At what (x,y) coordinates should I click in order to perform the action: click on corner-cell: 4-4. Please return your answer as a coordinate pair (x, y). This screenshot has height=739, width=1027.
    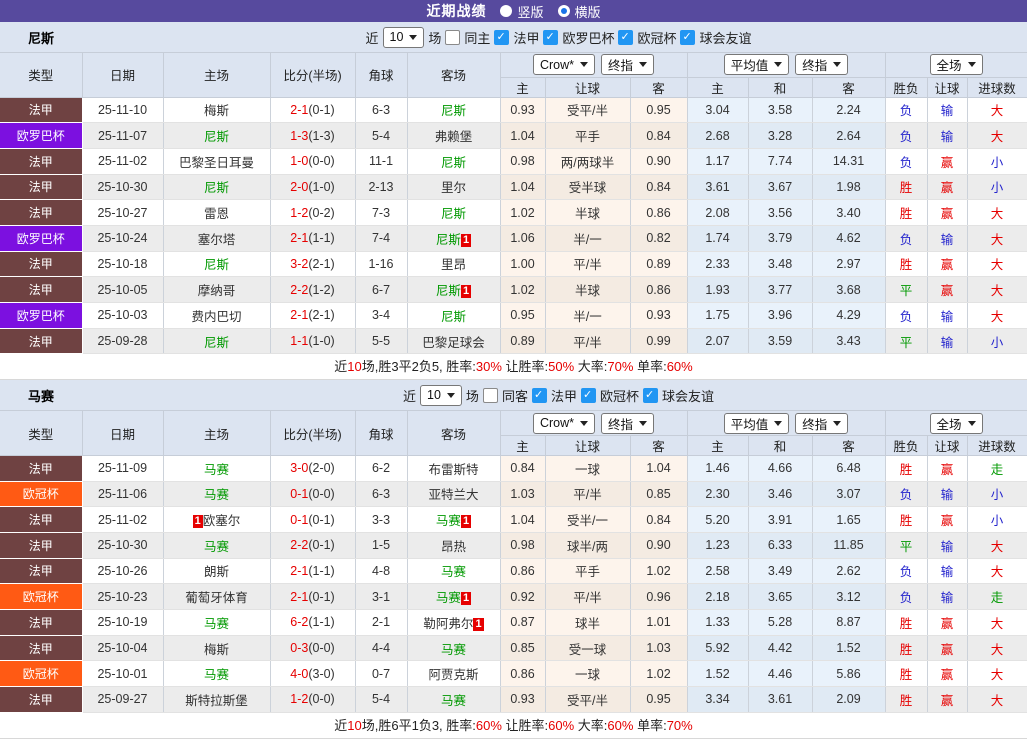
    Looking at the image, I should click on (381, 648).